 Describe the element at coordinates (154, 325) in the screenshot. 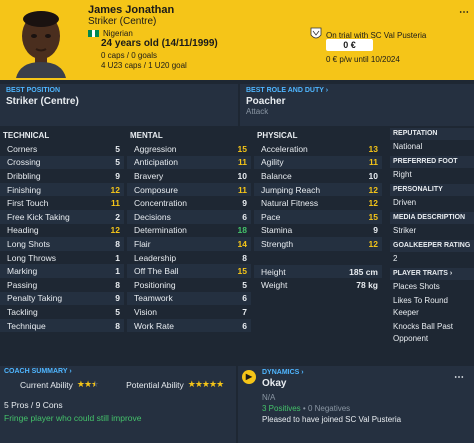

I see `attribute-label: Work Rate` at that location.